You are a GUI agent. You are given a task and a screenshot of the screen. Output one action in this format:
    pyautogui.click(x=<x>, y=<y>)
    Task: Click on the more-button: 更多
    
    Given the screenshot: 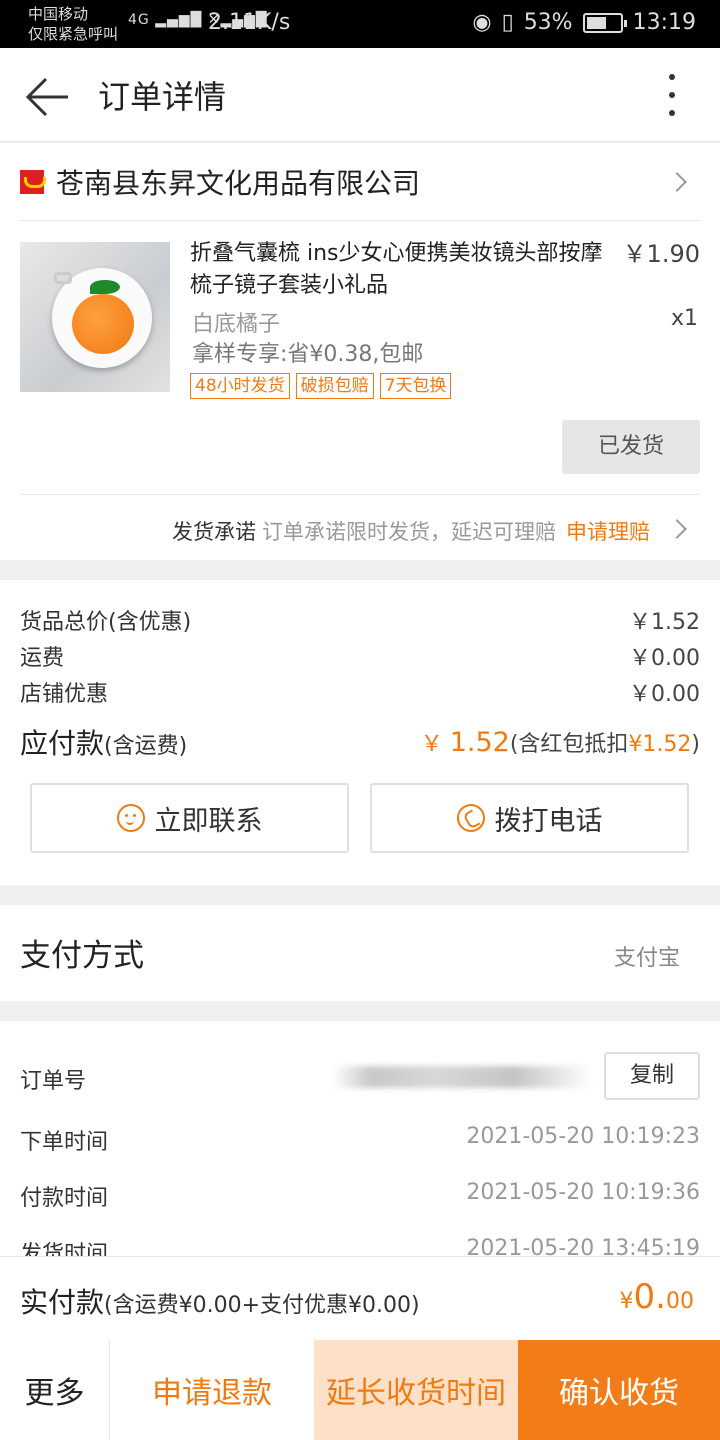 What is the action you would take?
    pyautogui.click(x=55, y=1390)
    